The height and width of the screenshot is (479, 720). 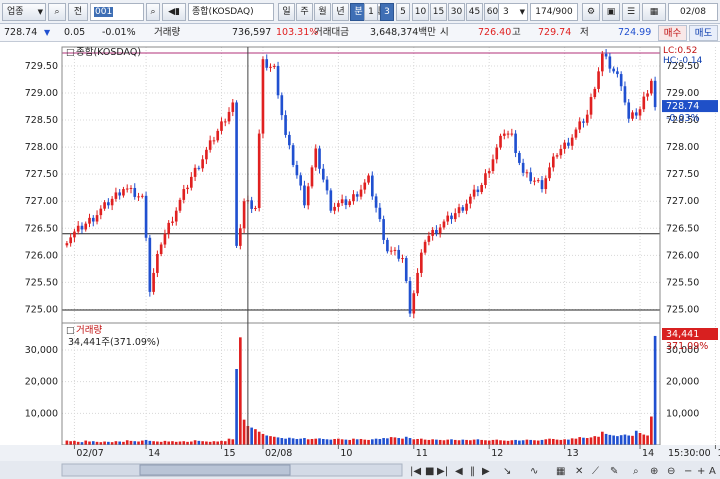 I want to click on price-tick-label: 725.00, so click(x=682, y=309).